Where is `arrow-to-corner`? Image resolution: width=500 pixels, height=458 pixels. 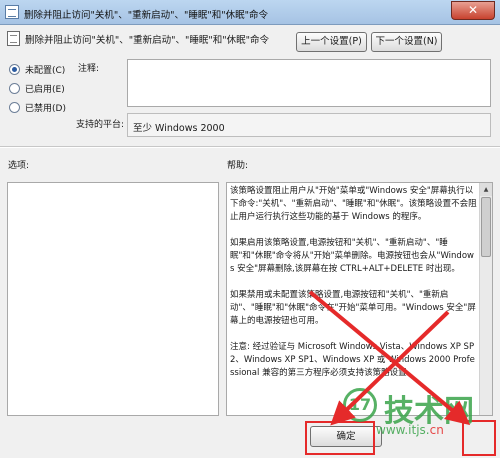 arrow-to-corner is located at coordinates (389, 358).